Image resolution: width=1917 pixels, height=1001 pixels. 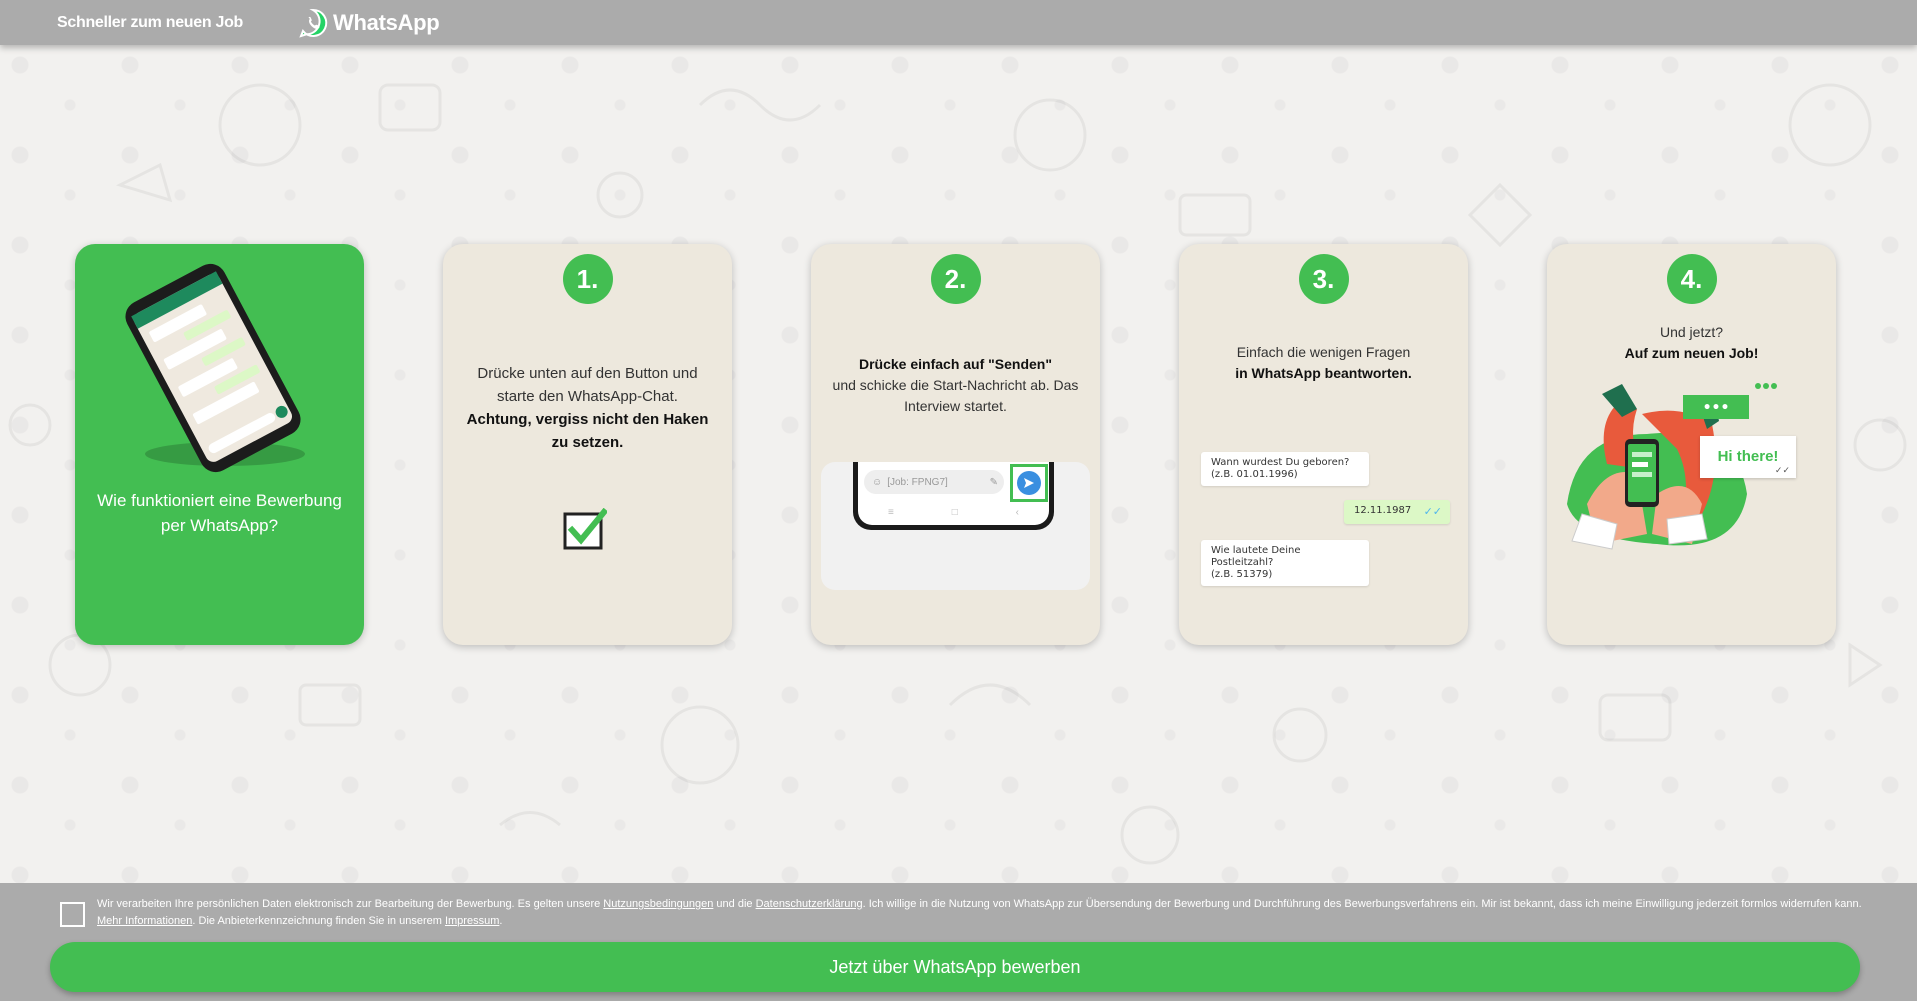 What do you see at coordinates (958, 22) in the screenshot?
I see `top-header: Schneller zum neuen Job WhatsApp` at bounding box center [958, 22].